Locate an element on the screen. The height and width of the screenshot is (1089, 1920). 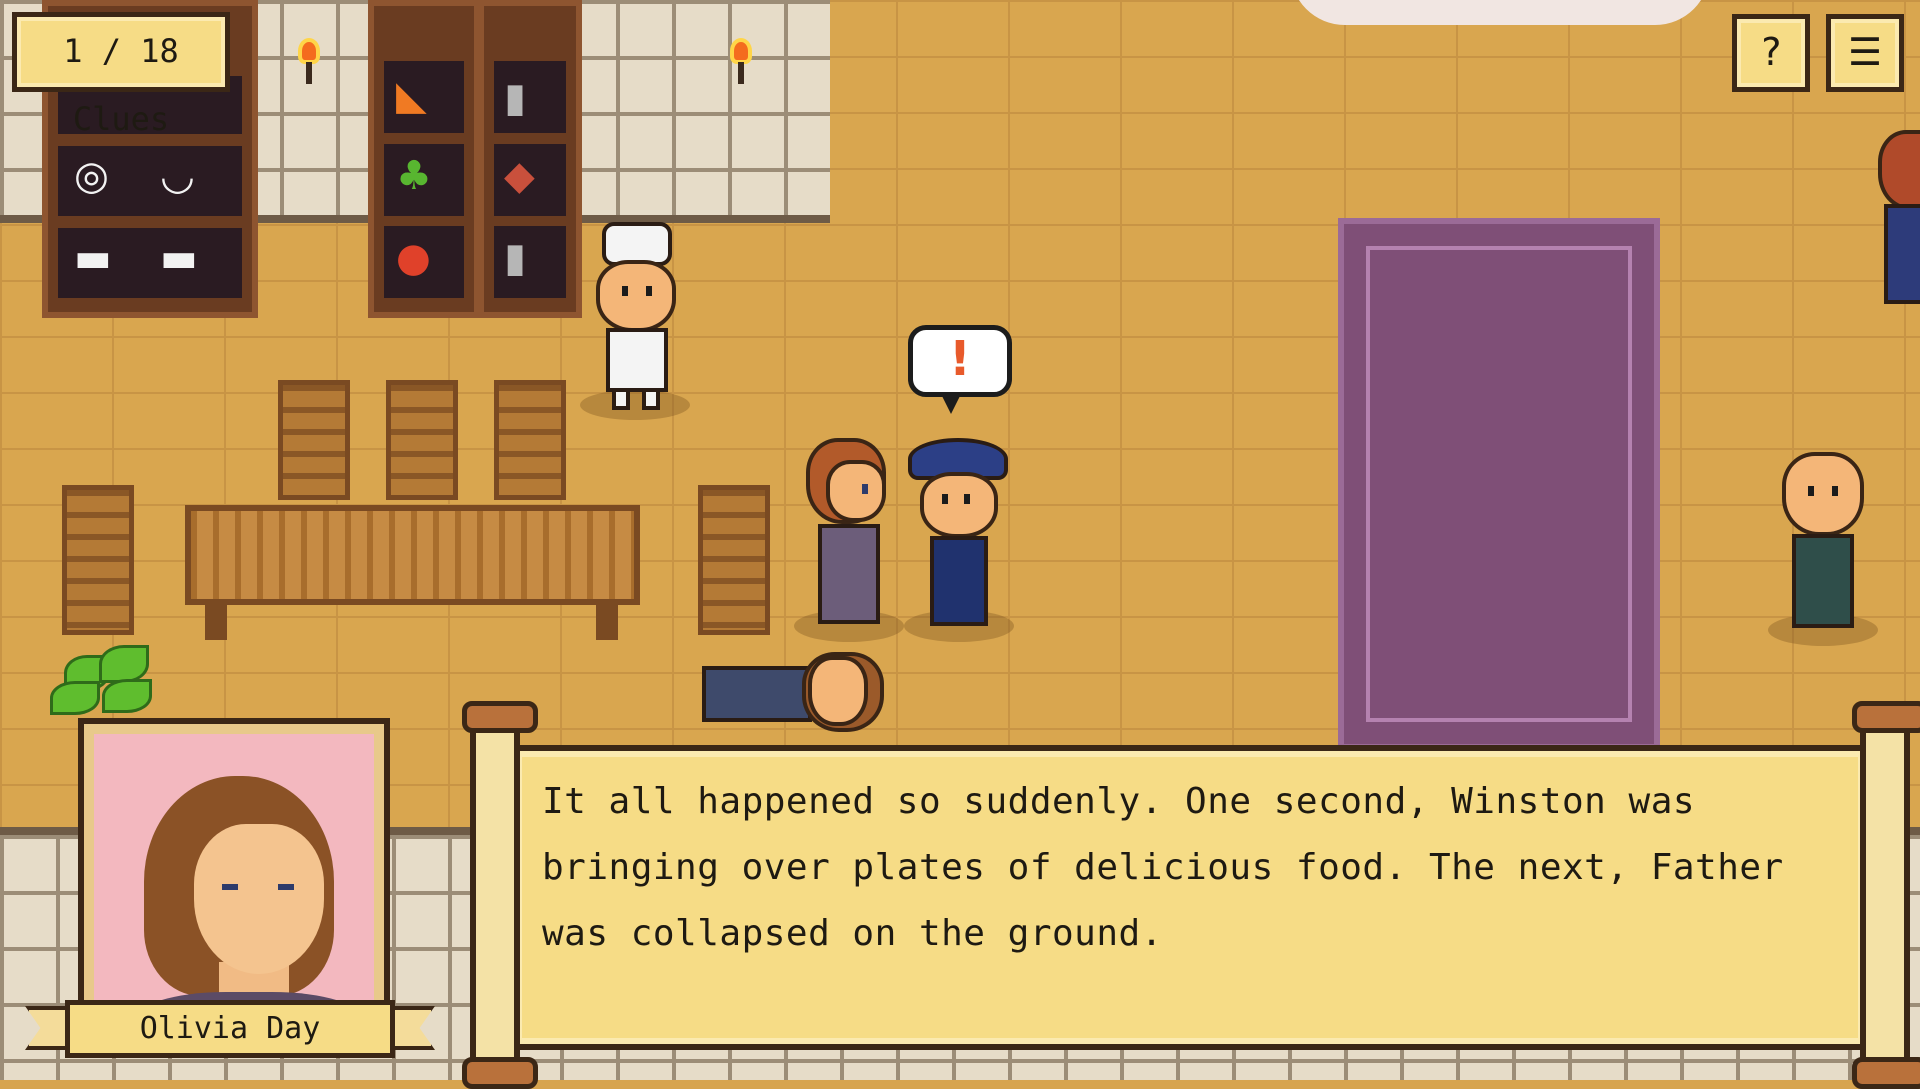
food-shelf-right: ▮ ◆ ▮ is located at coordinates (530, 159).